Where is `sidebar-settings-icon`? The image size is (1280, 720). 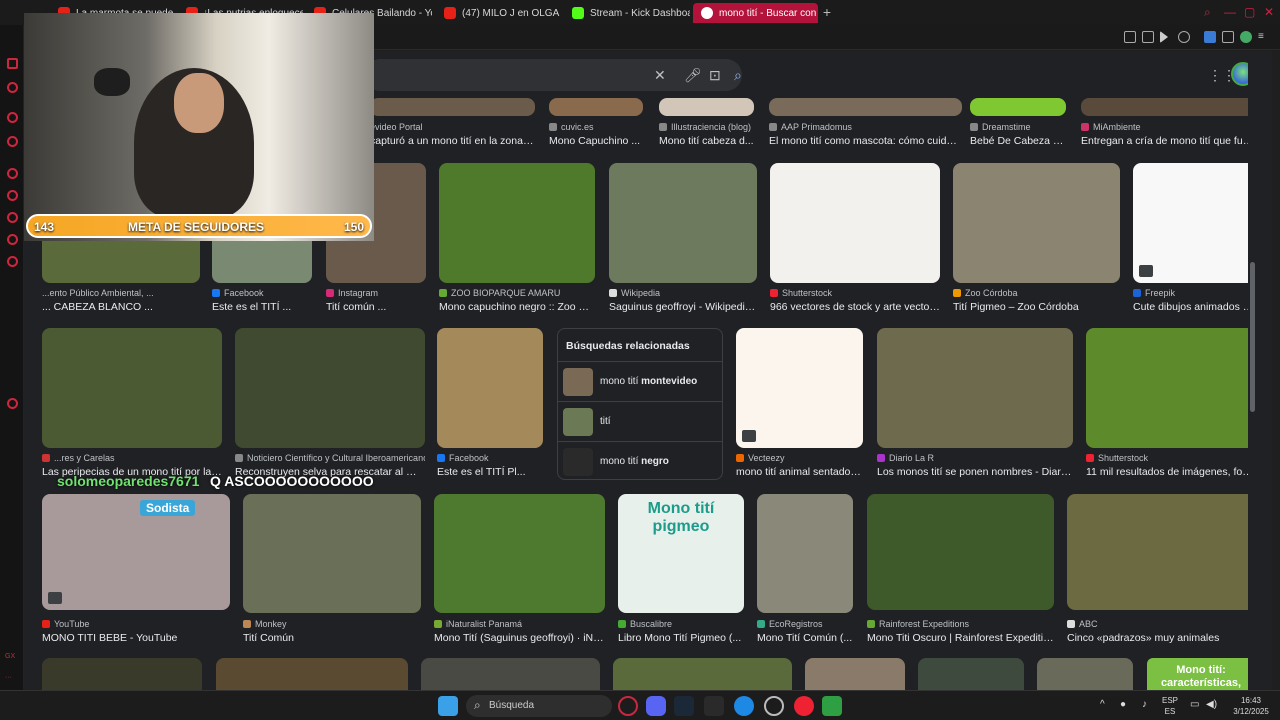
sidebar-settings-icon is located at coordinates (12, 403).